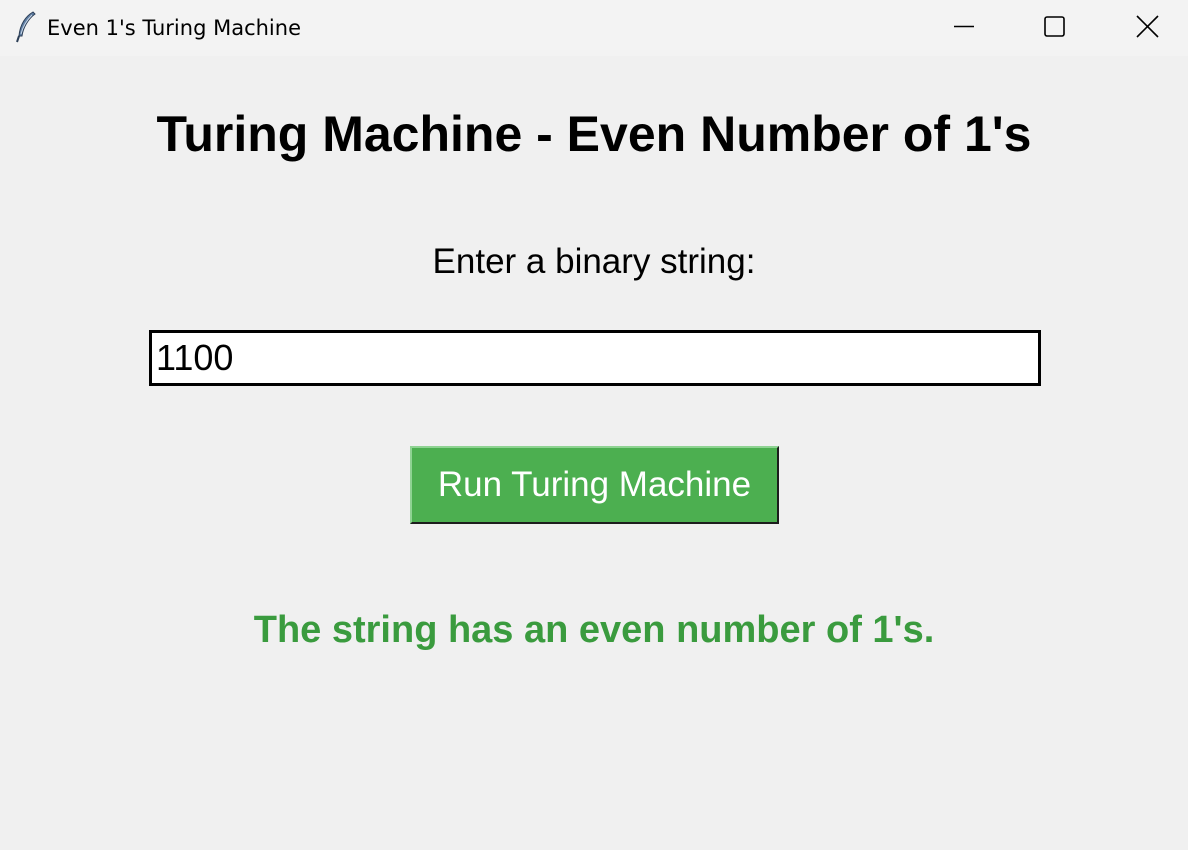  I want to click on window-title: Even 1's Turing Machine, so click(174, 28).